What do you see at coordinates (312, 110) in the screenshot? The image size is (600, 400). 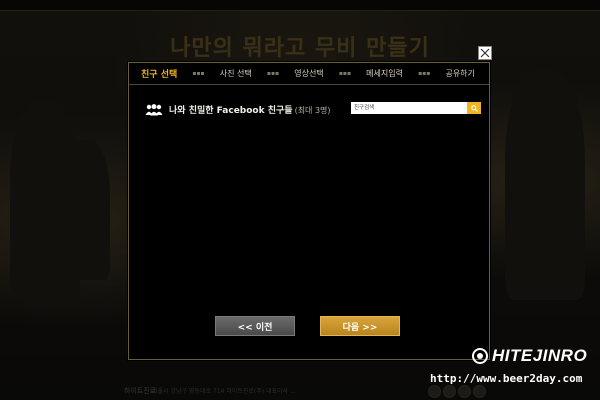 I see `friends-limit: (최대 3명)` at bounding box center [312, 110].